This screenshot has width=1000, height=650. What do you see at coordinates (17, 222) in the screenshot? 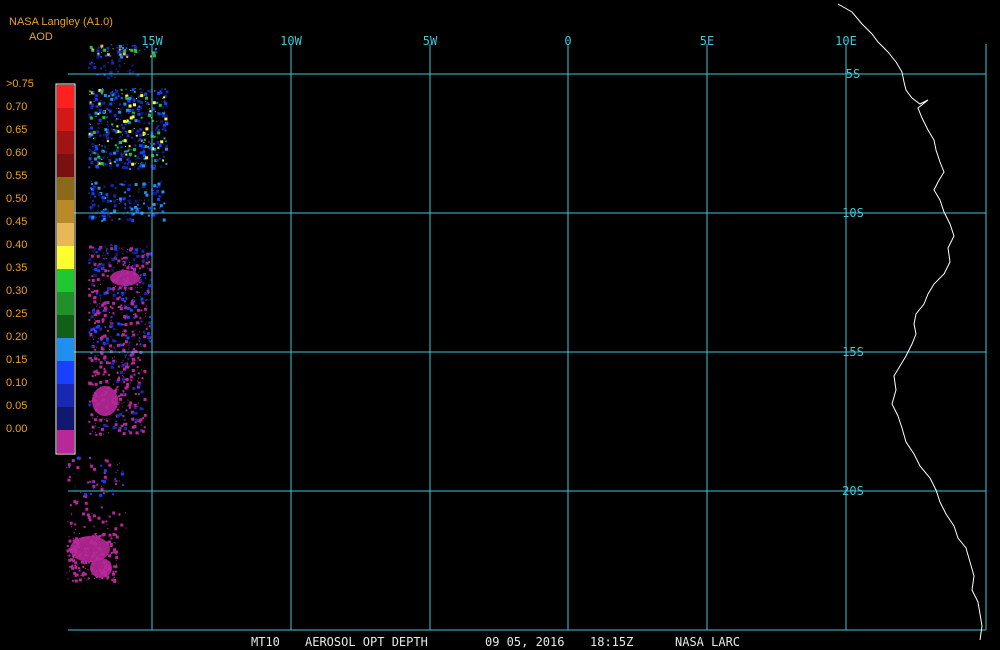
I see `legend-value-label: 0.45` at bounding box center [17, 222].